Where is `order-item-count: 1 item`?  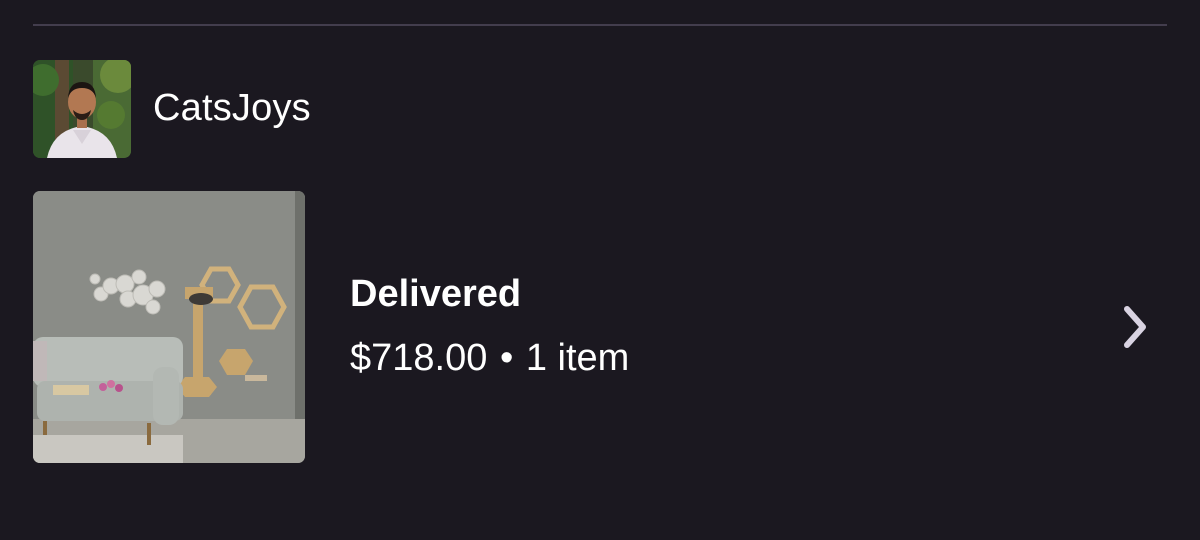
order-item-count: 1 item is located at coordinates (577, 358).